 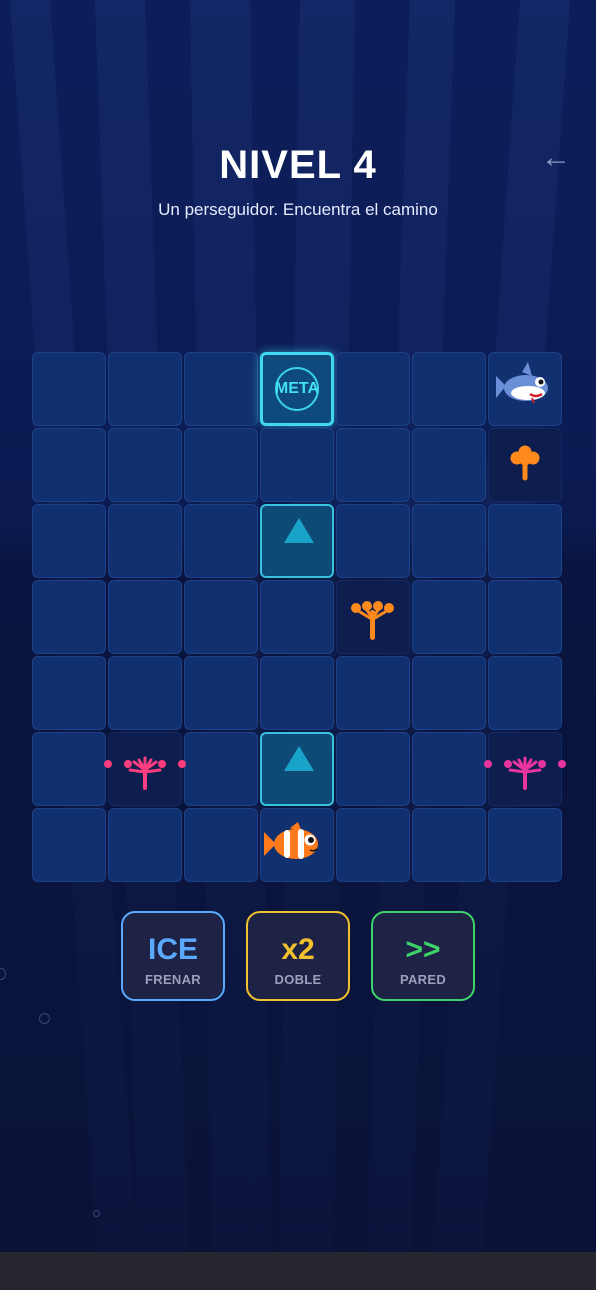 I want to click on powerup-ice-symbol: ICE, so click(x=172, y=949).